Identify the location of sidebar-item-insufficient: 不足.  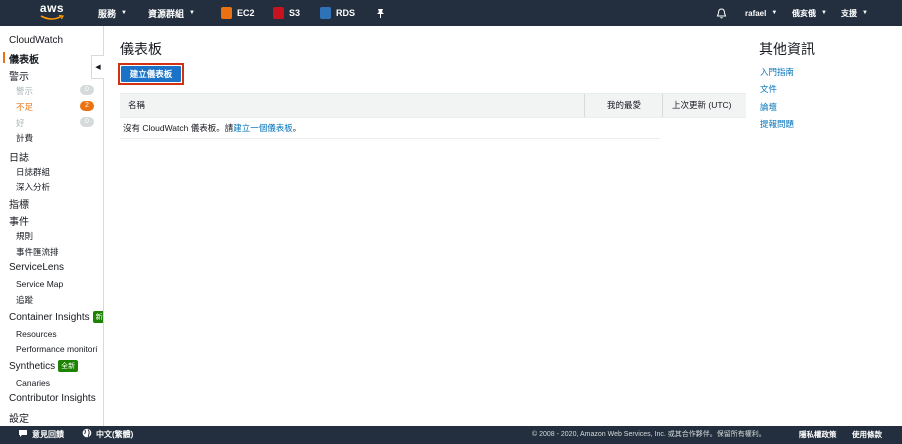
(24, 107).